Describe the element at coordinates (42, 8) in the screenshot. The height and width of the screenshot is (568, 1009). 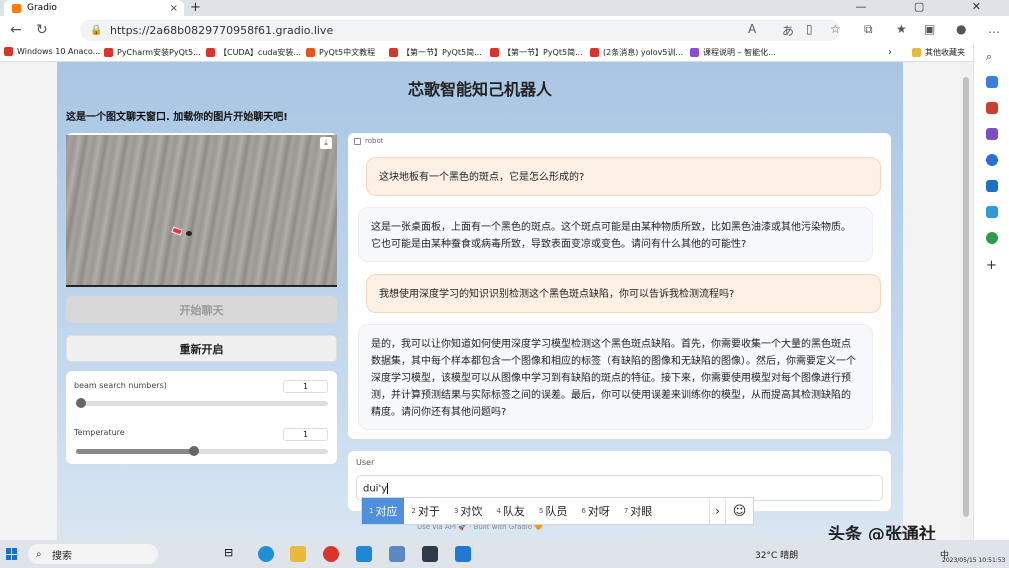
I see `tab-title: Gradio` at that location.